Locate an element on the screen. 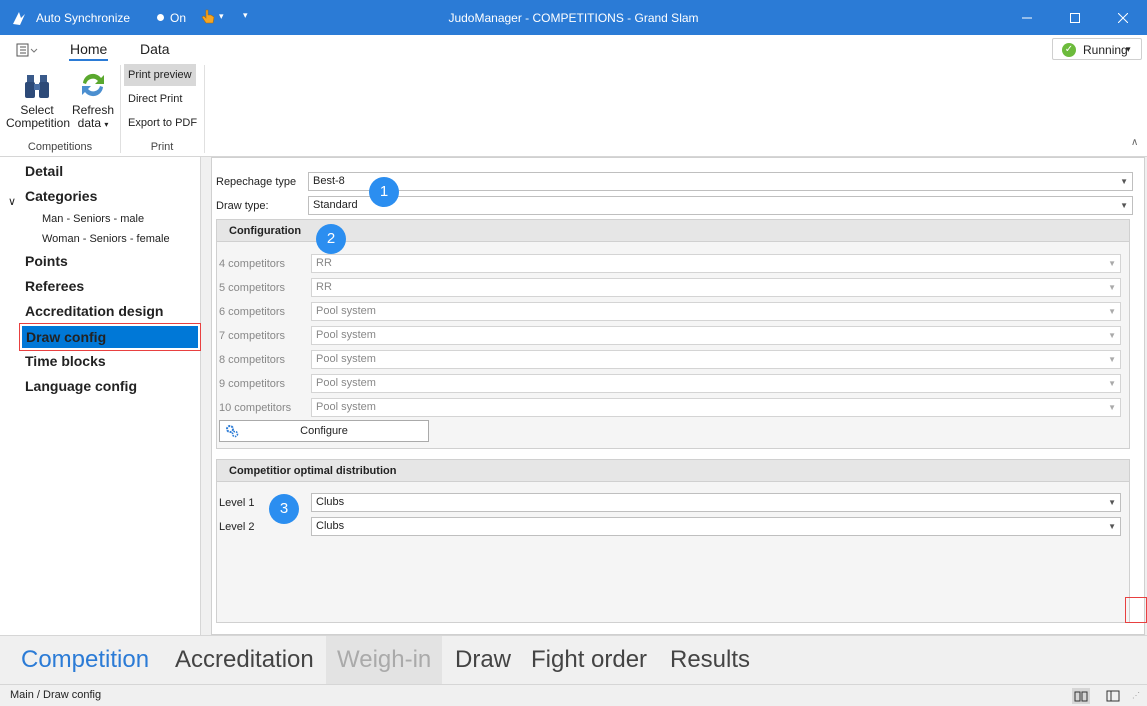 This screenshot has height=706, width=1147. draw-type-label: Draw type: is located at coordinates (242, 206).